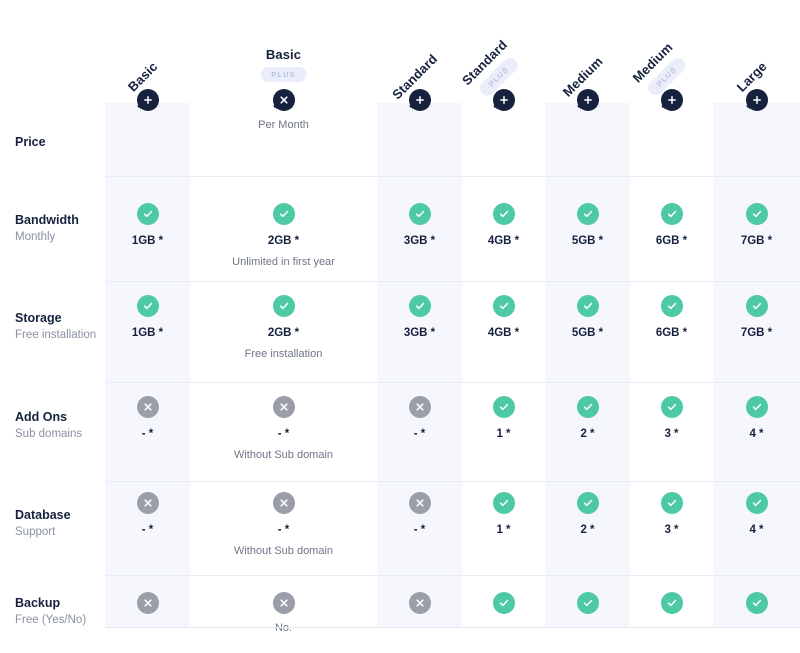  What do you see at coordinates (283, 74) in the screenshot?
I see `plan-plus-badge: PLUS` at bounding box center [283, 74].